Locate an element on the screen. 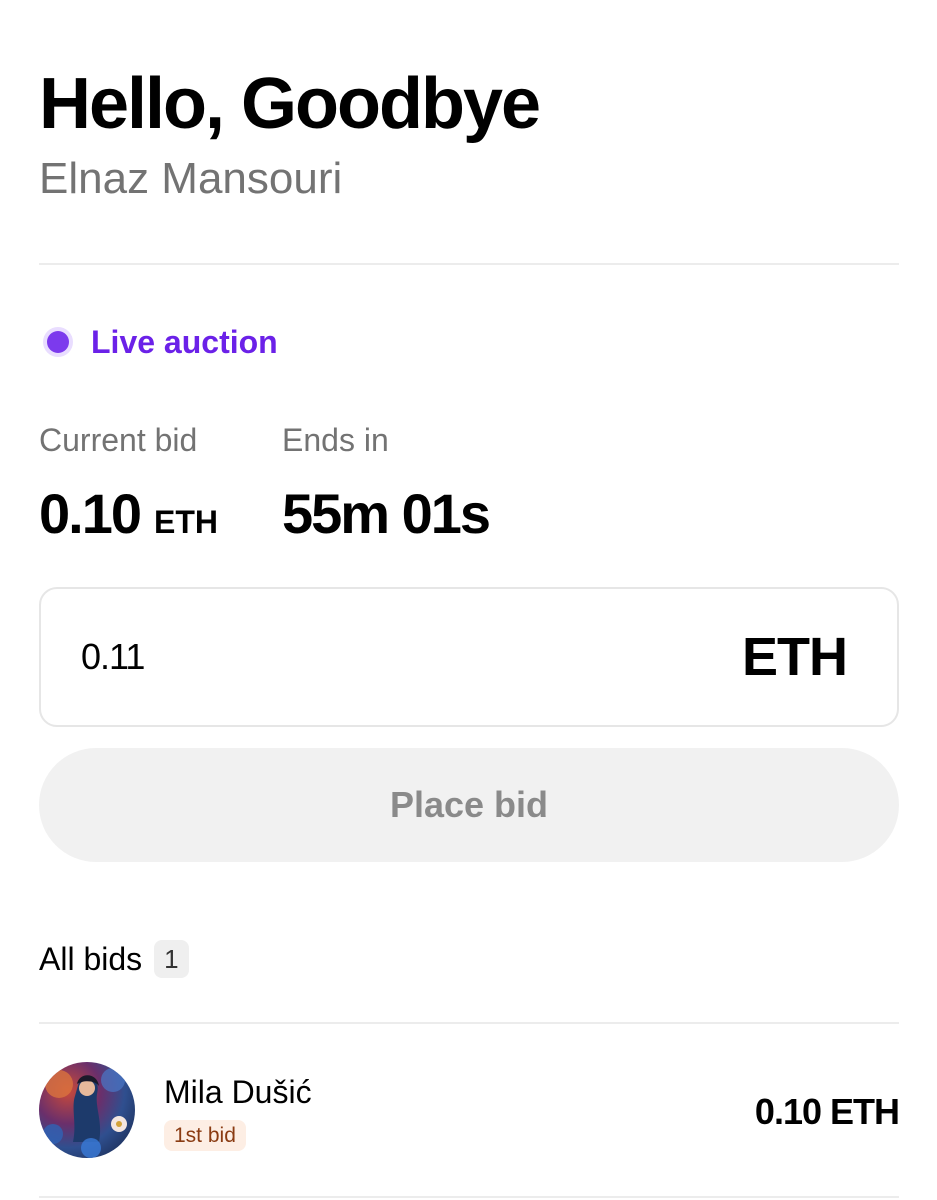 The image size is (937, 1200). current-bid-label: Current bid is located at coordinates (118, 440).